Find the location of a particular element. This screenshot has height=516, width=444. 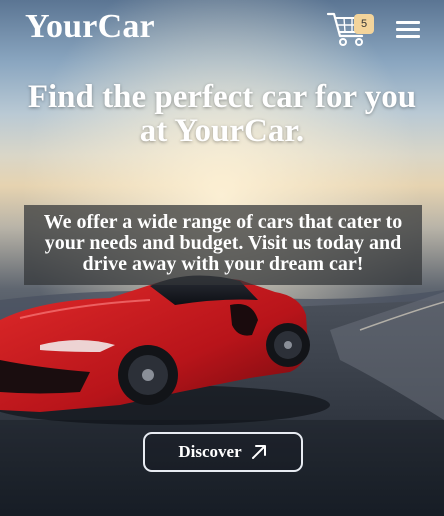

discover-button: Discover is located at coordinates (223, 452).